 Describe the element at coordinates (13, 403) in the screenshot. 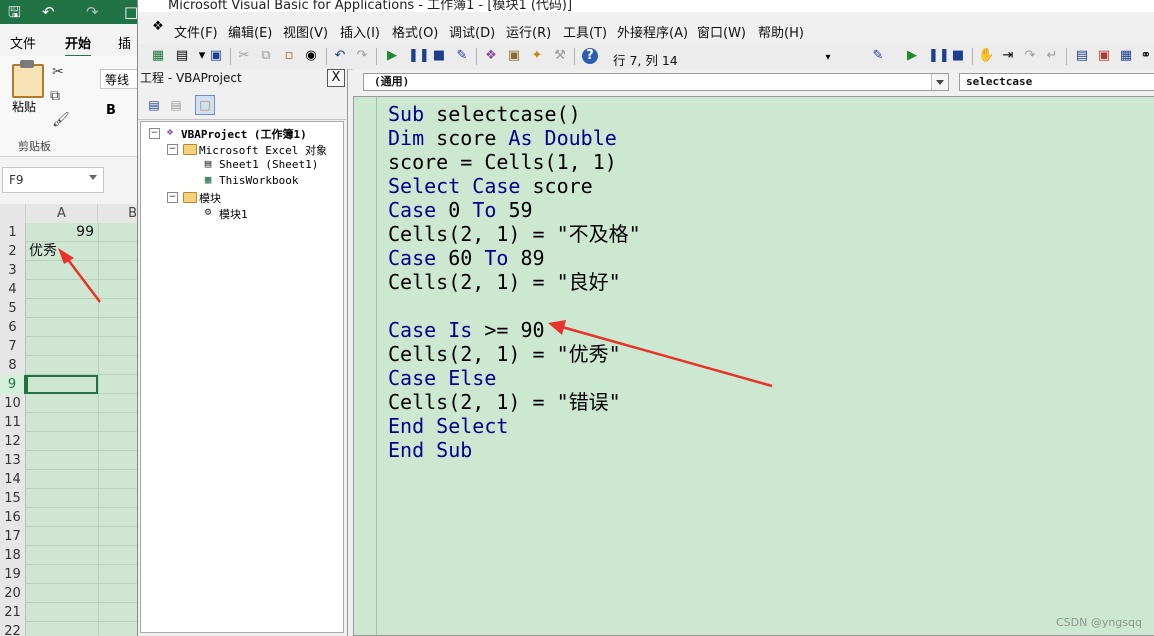

I see `row-header: 10` at that location.